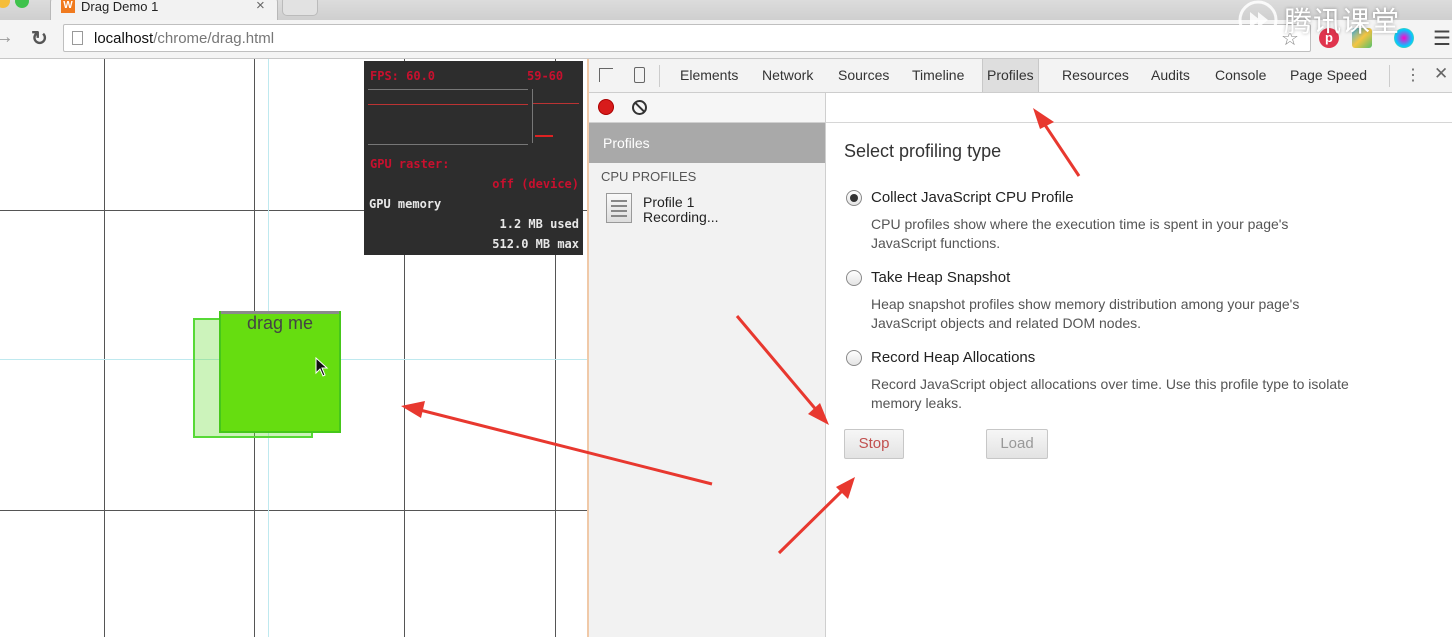 This screenshot has width=1452, height=637. What do you see at coordinates (555, 116) in the screenshot?
I see `fps-histogram` at bounding box center [555, 116].